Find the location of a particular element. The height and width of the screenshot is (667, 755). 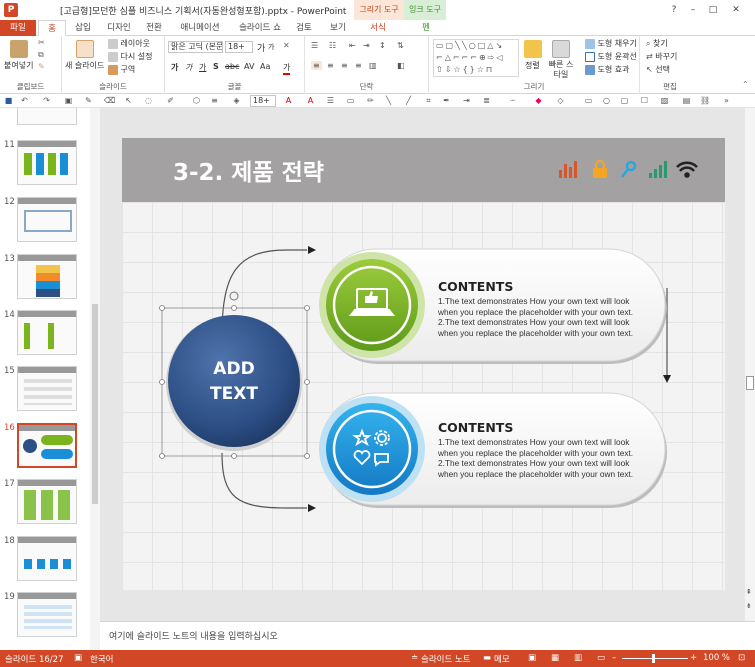

undo-icon: ↶ is located at coordinates (24, 100).